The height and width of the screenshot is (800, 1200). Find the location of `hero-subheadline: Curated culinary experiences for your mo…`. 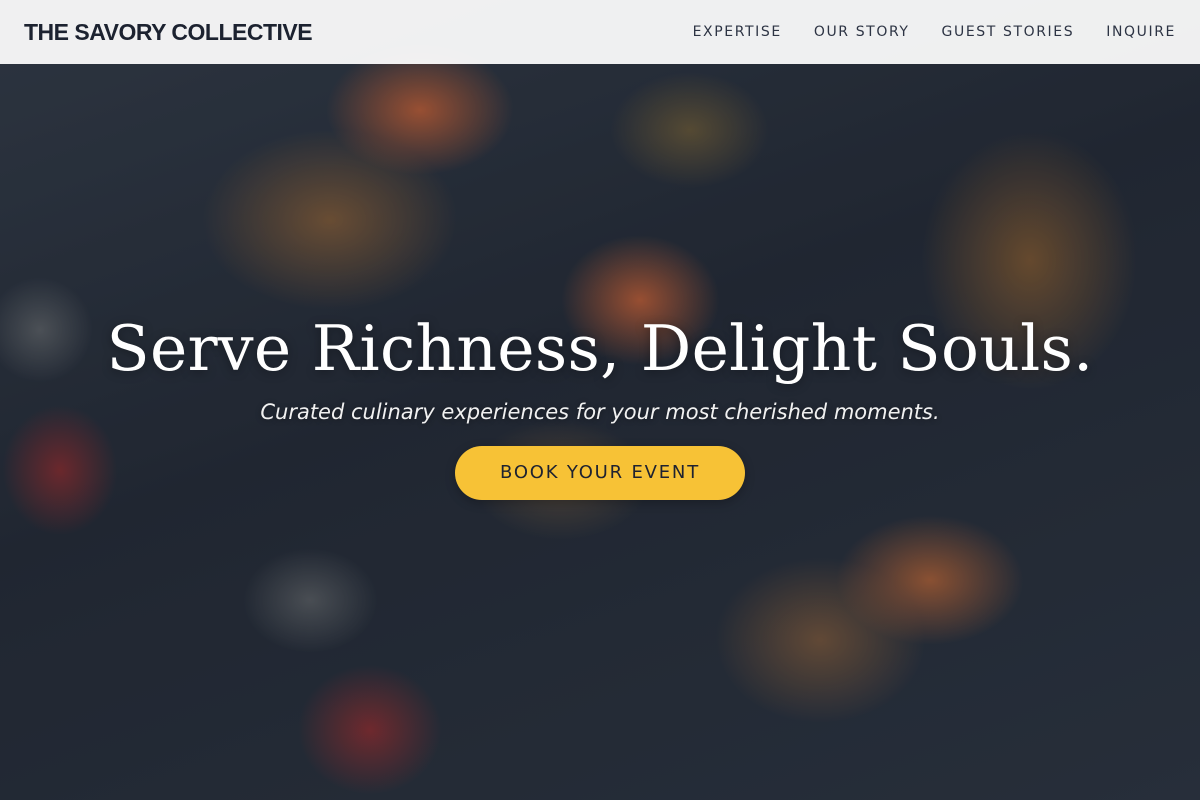

hero-subheadline: Curated culinary experiences for your mo… is located at coordinates (600, 412).